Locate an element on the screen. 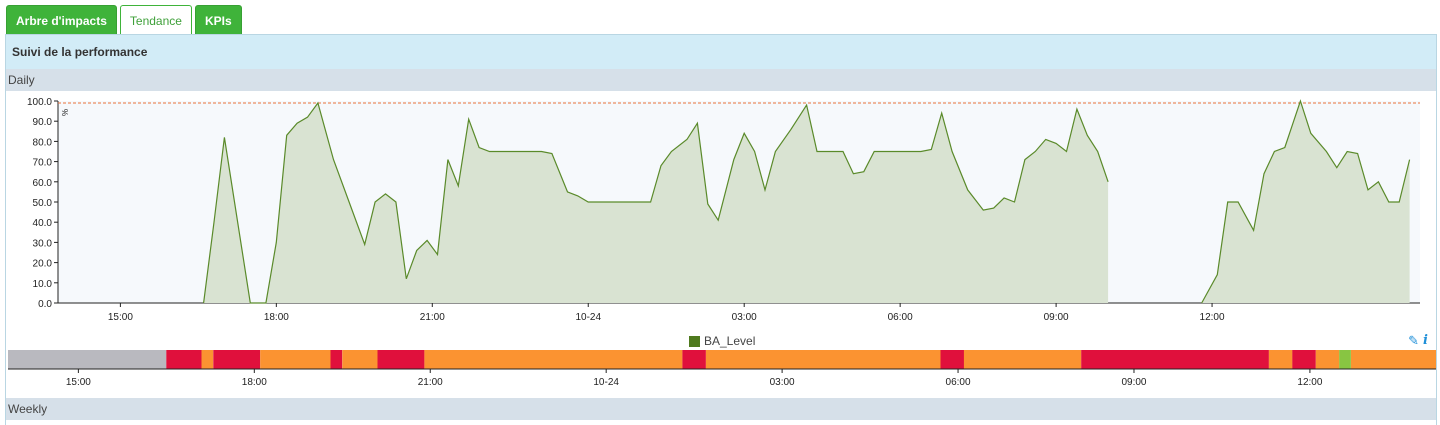 Image resolution: width=1440 pixels, height=425 pixels. x-tick-label: 10-24 is located at coordinates (588, 317).